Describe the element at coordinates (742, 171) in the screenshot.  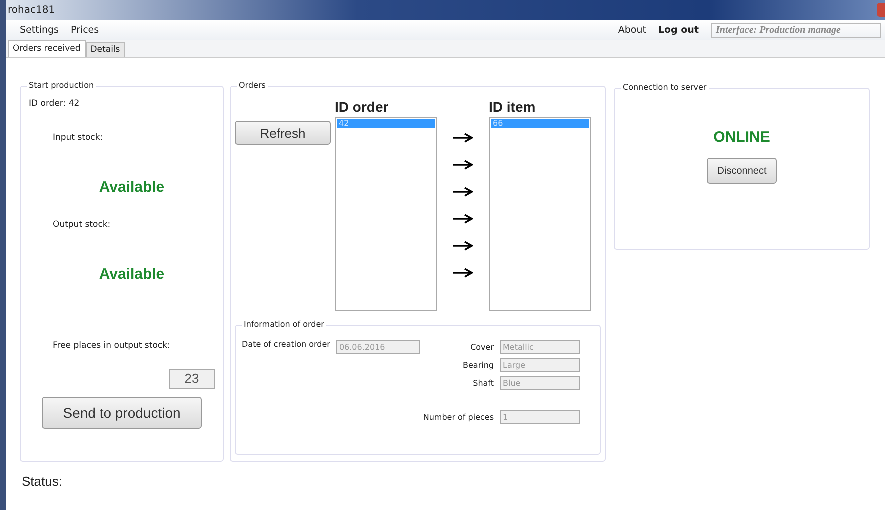
I see `disconnect-button: Disconnect` at that location.